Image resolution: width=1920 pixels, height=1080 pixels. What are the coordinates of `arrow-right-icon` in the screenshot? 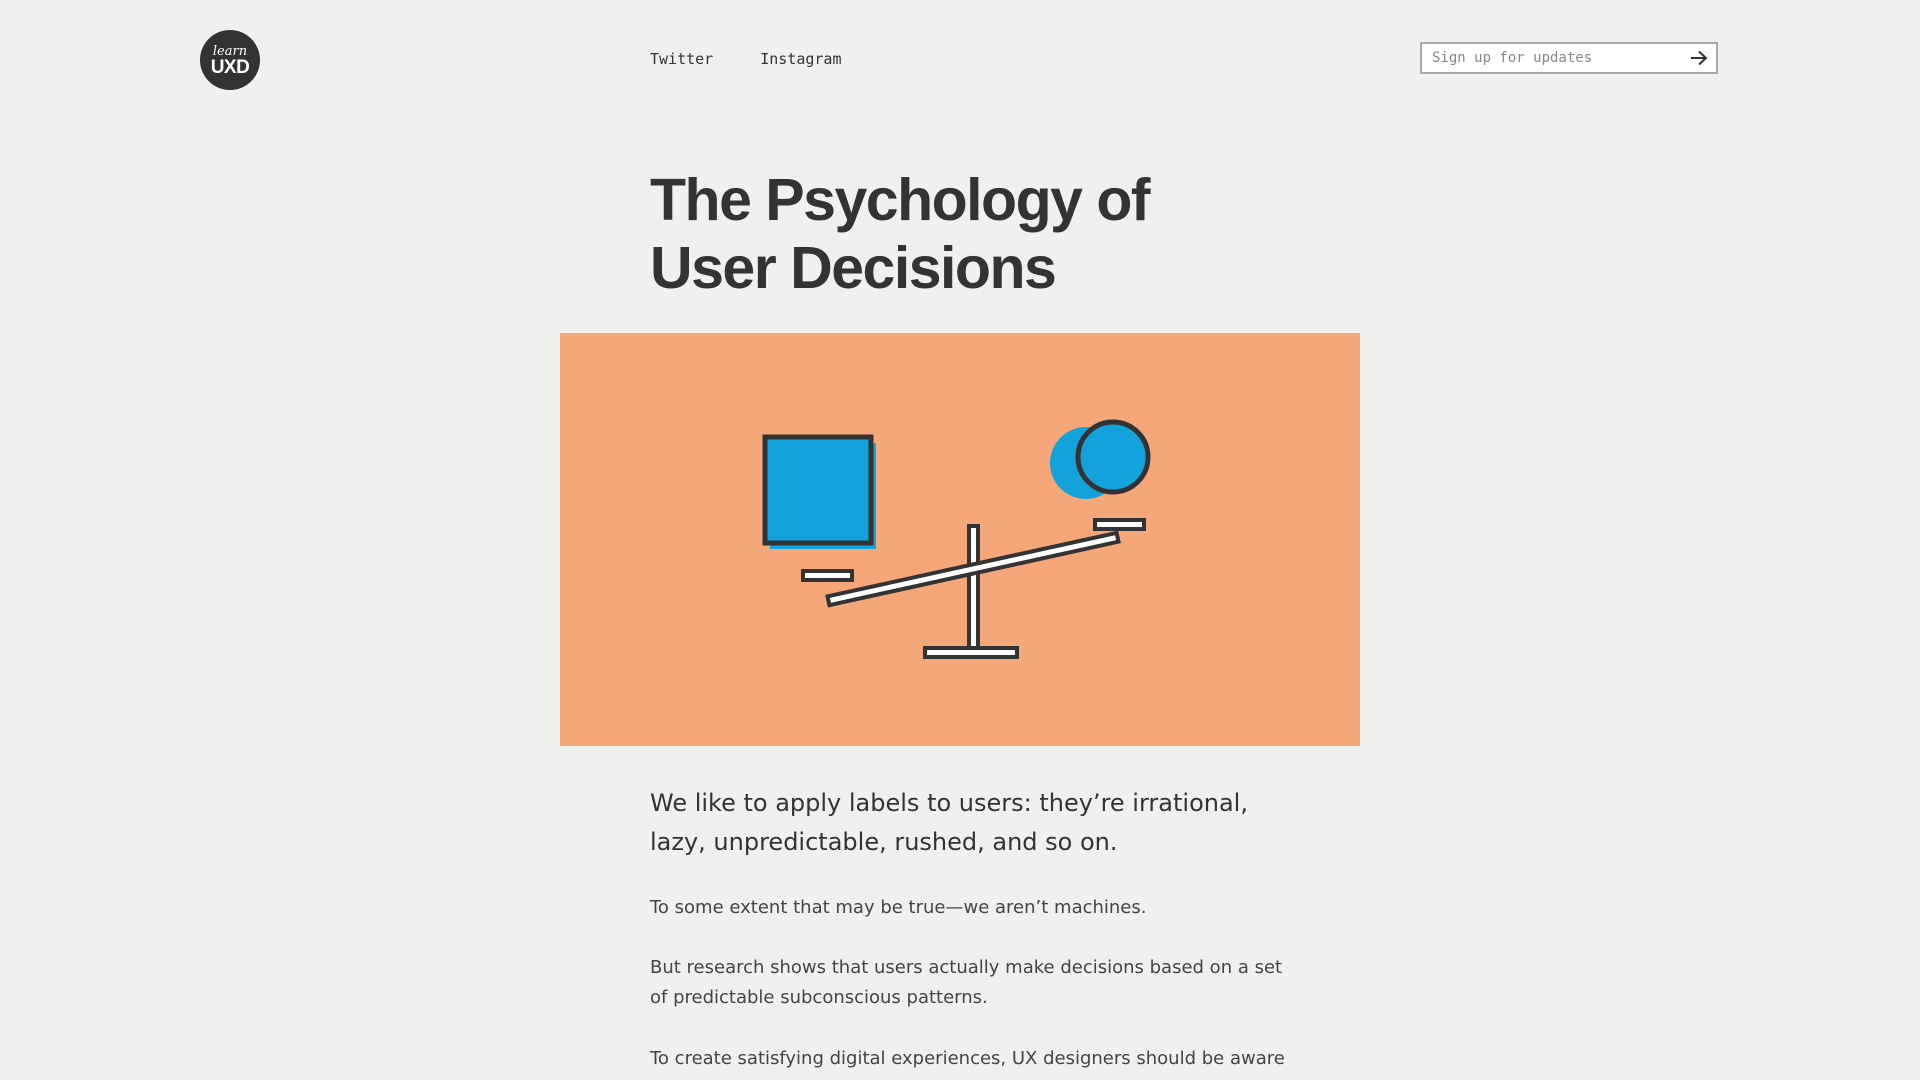 It's located at (1699, 58).